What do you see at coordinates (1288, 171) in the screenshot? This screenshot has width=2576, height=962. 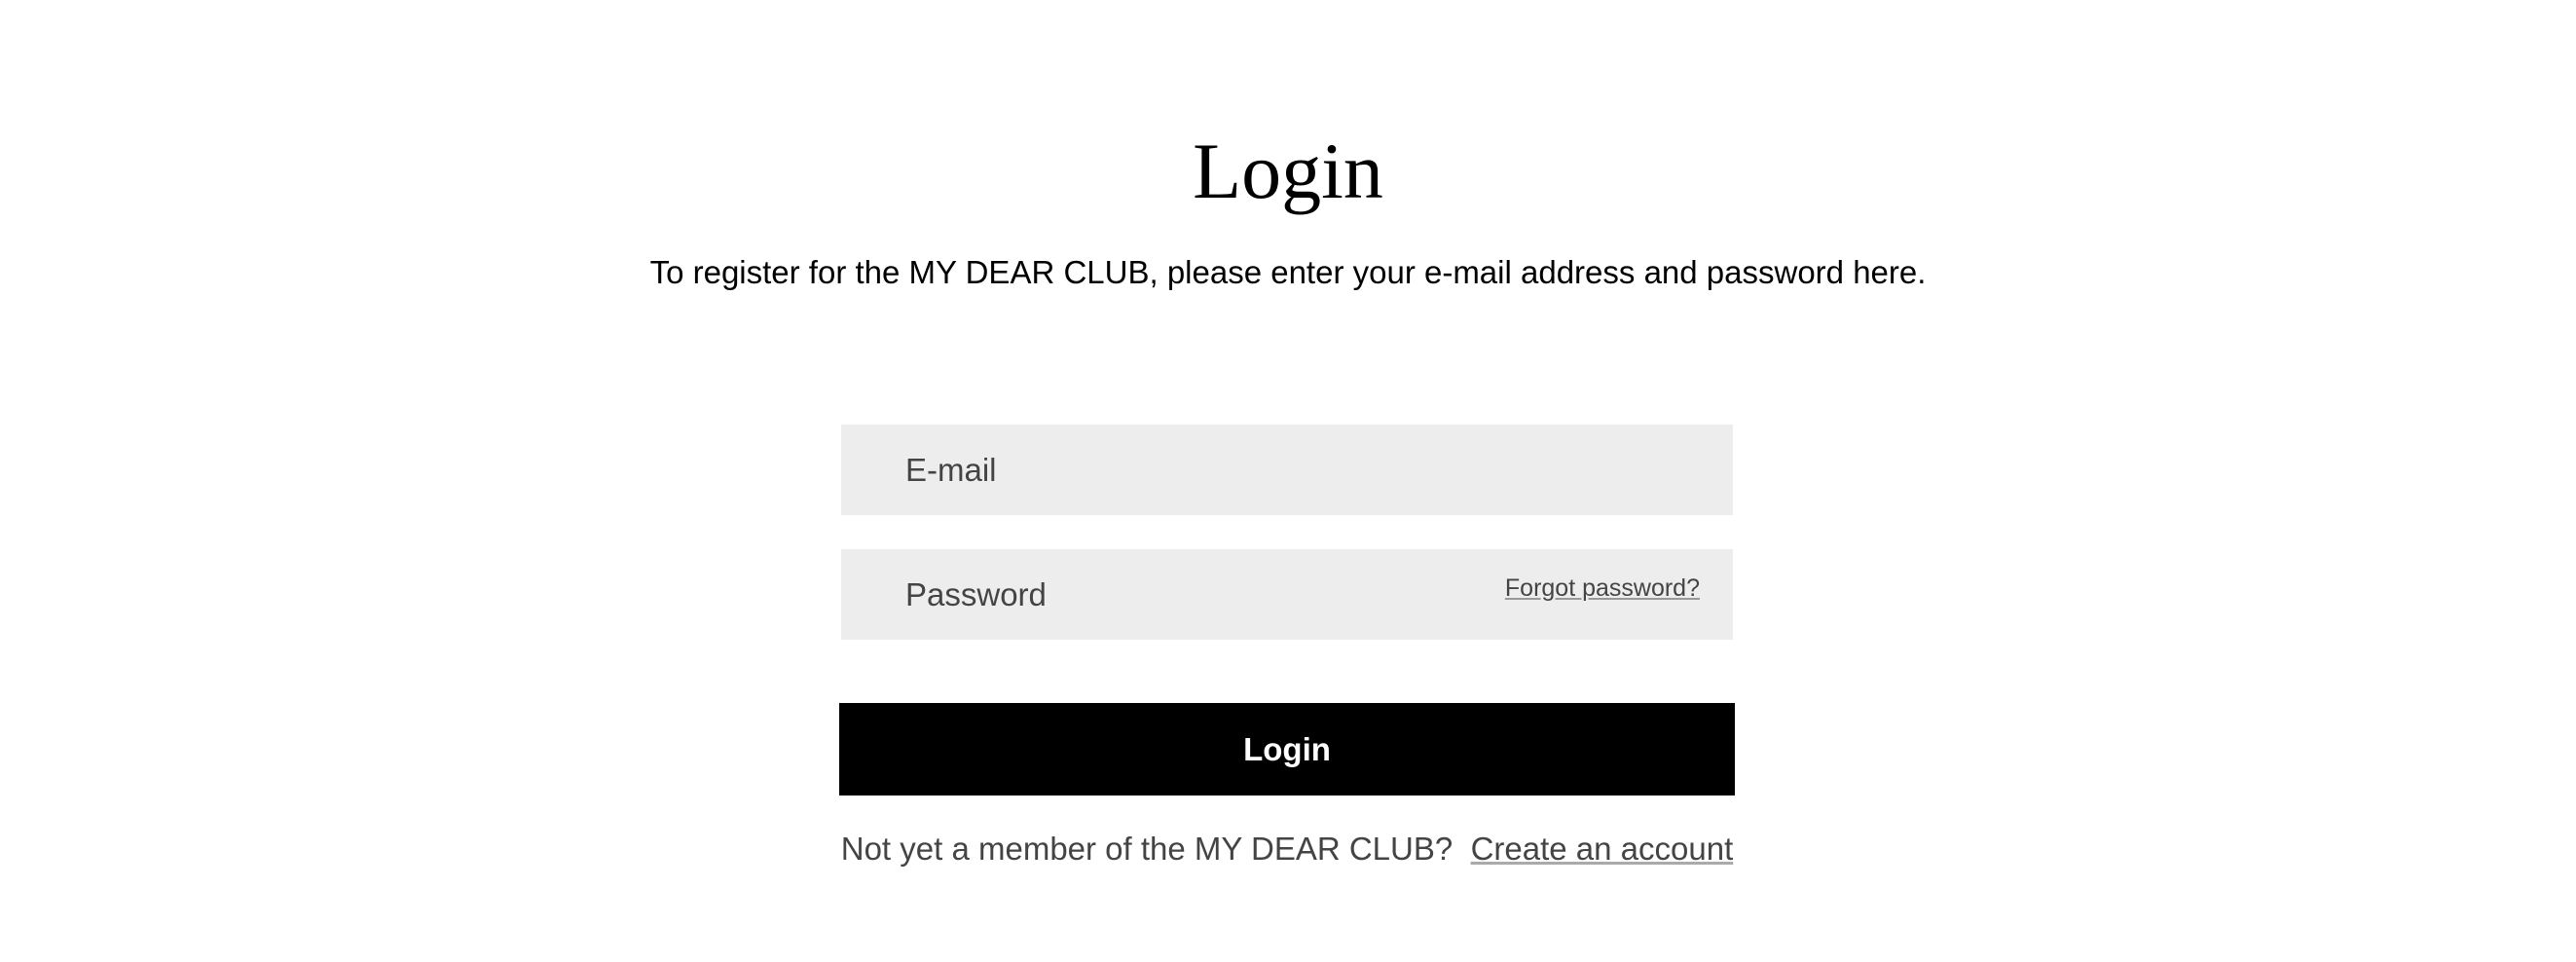 I see `page-title: Login` at bounding box center [1288, 171].